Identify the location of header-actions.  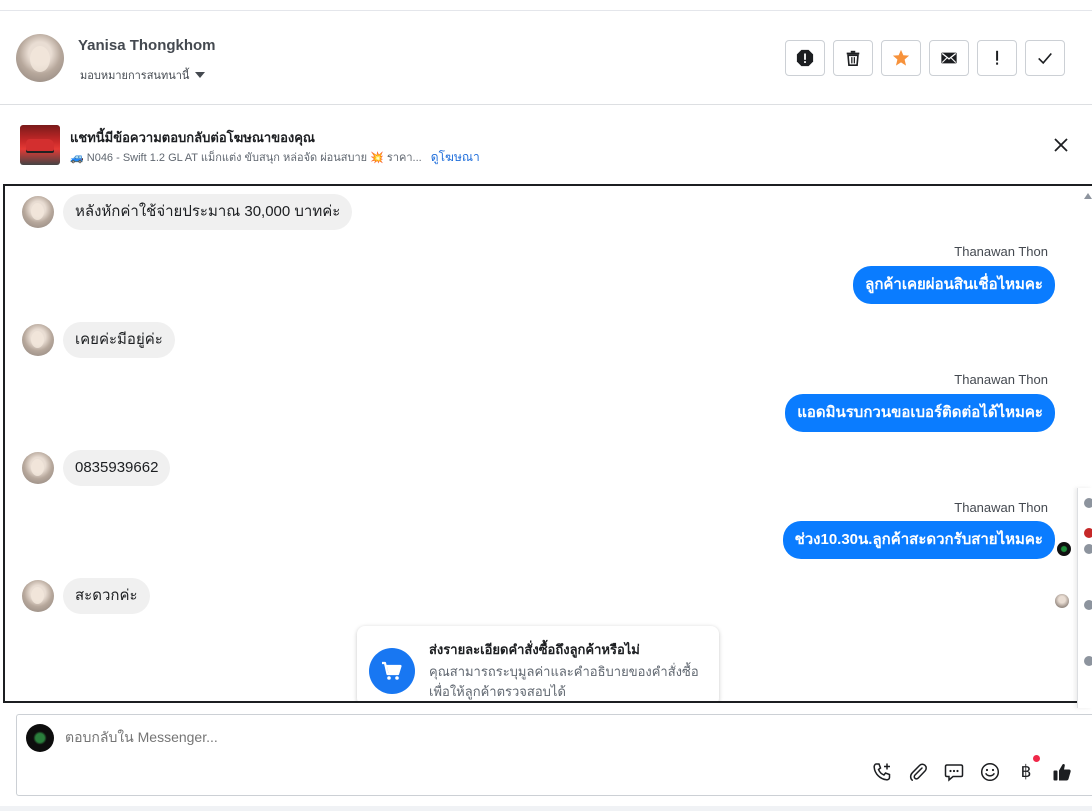
(925, 58).